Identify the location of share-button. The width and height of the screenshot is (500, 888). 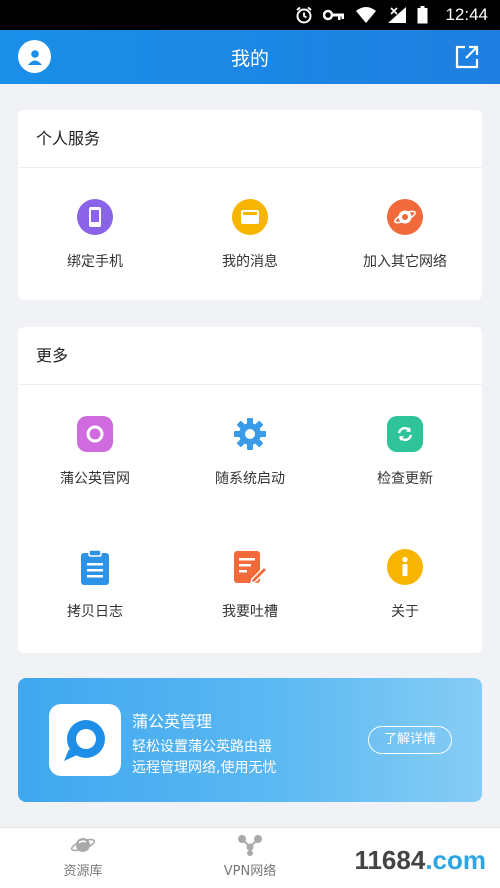
(467, 57).